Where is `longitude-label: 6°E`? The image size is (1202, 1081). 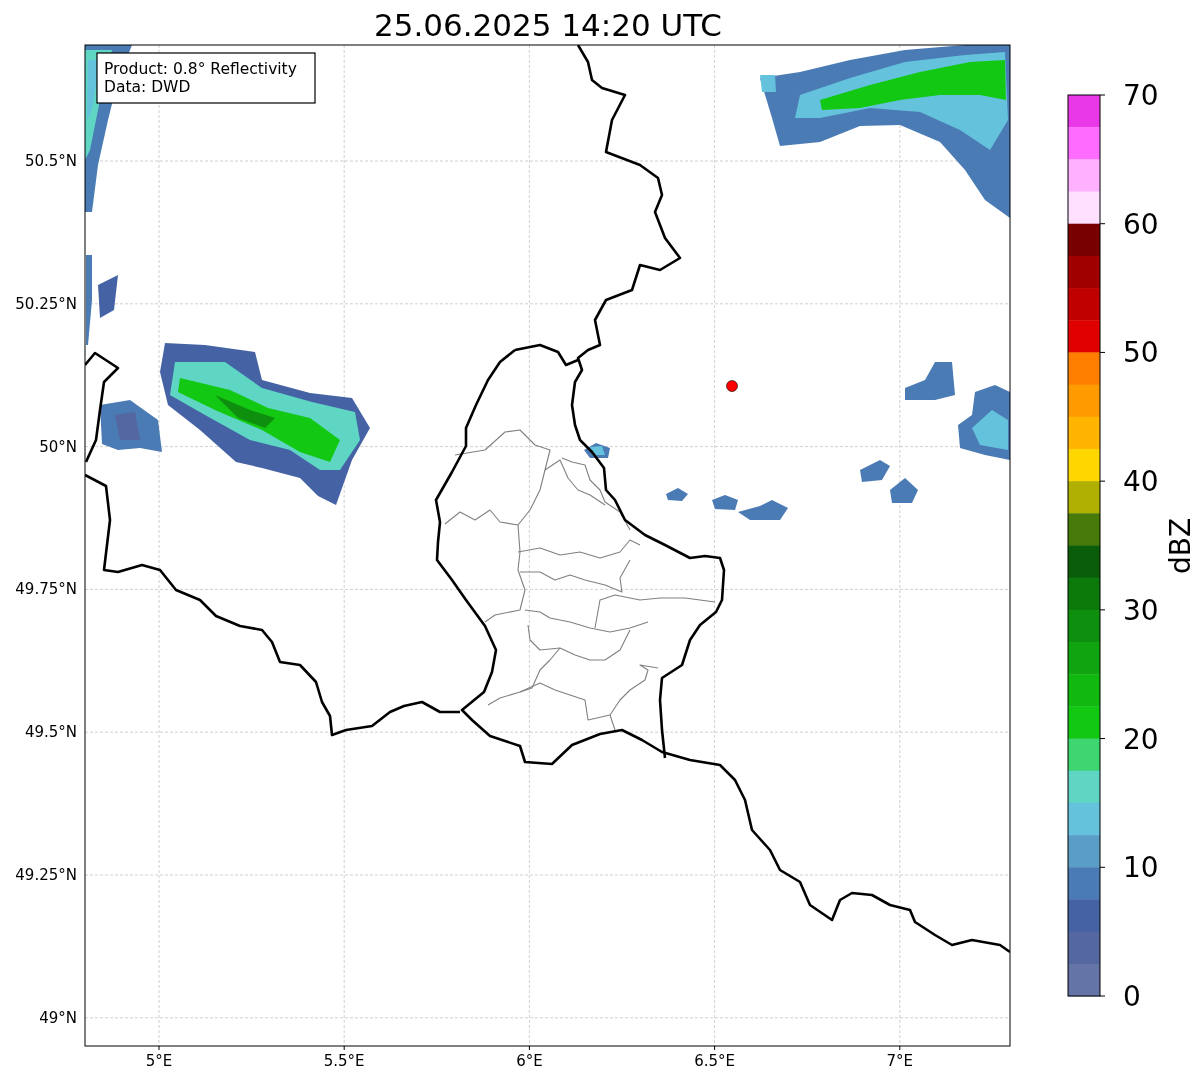
longitude-label: 6°E is located at coordinates (529, 1061).